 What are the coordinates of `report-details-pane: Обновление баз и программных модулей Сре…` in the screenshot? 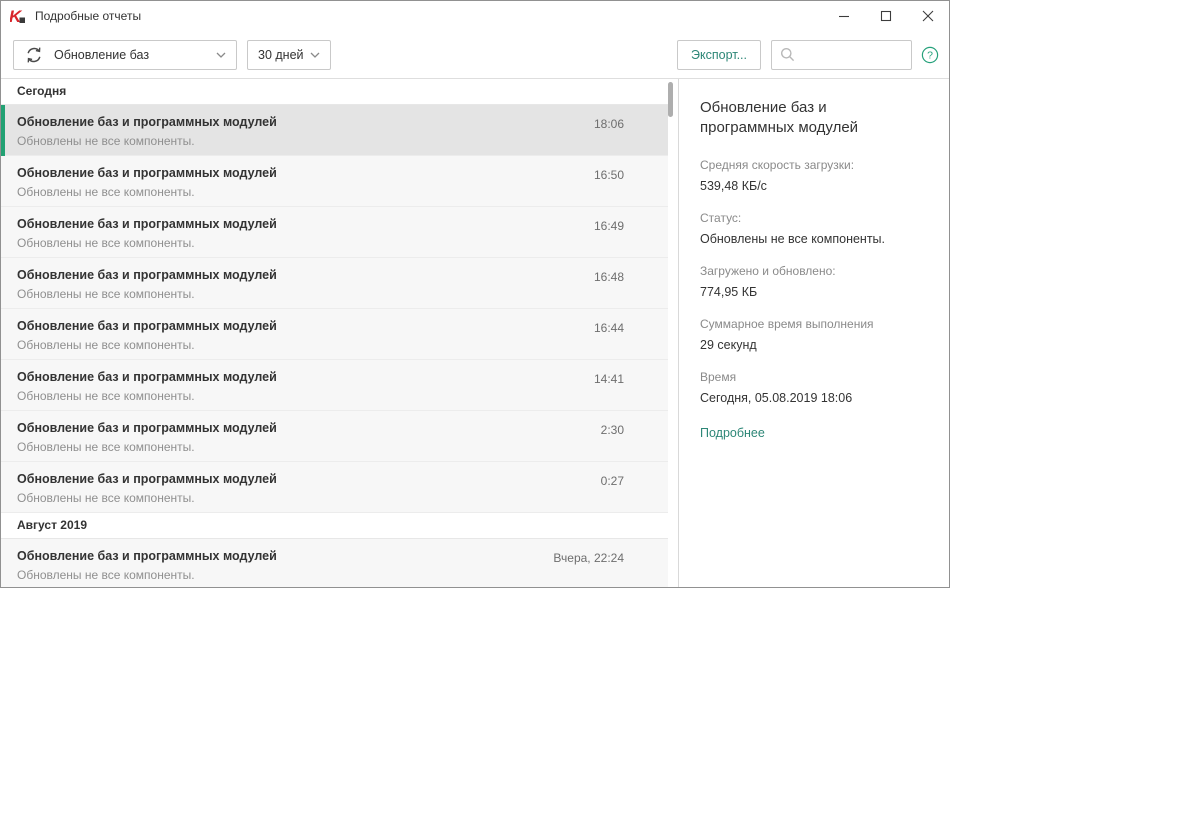 It's located at (814, 333).